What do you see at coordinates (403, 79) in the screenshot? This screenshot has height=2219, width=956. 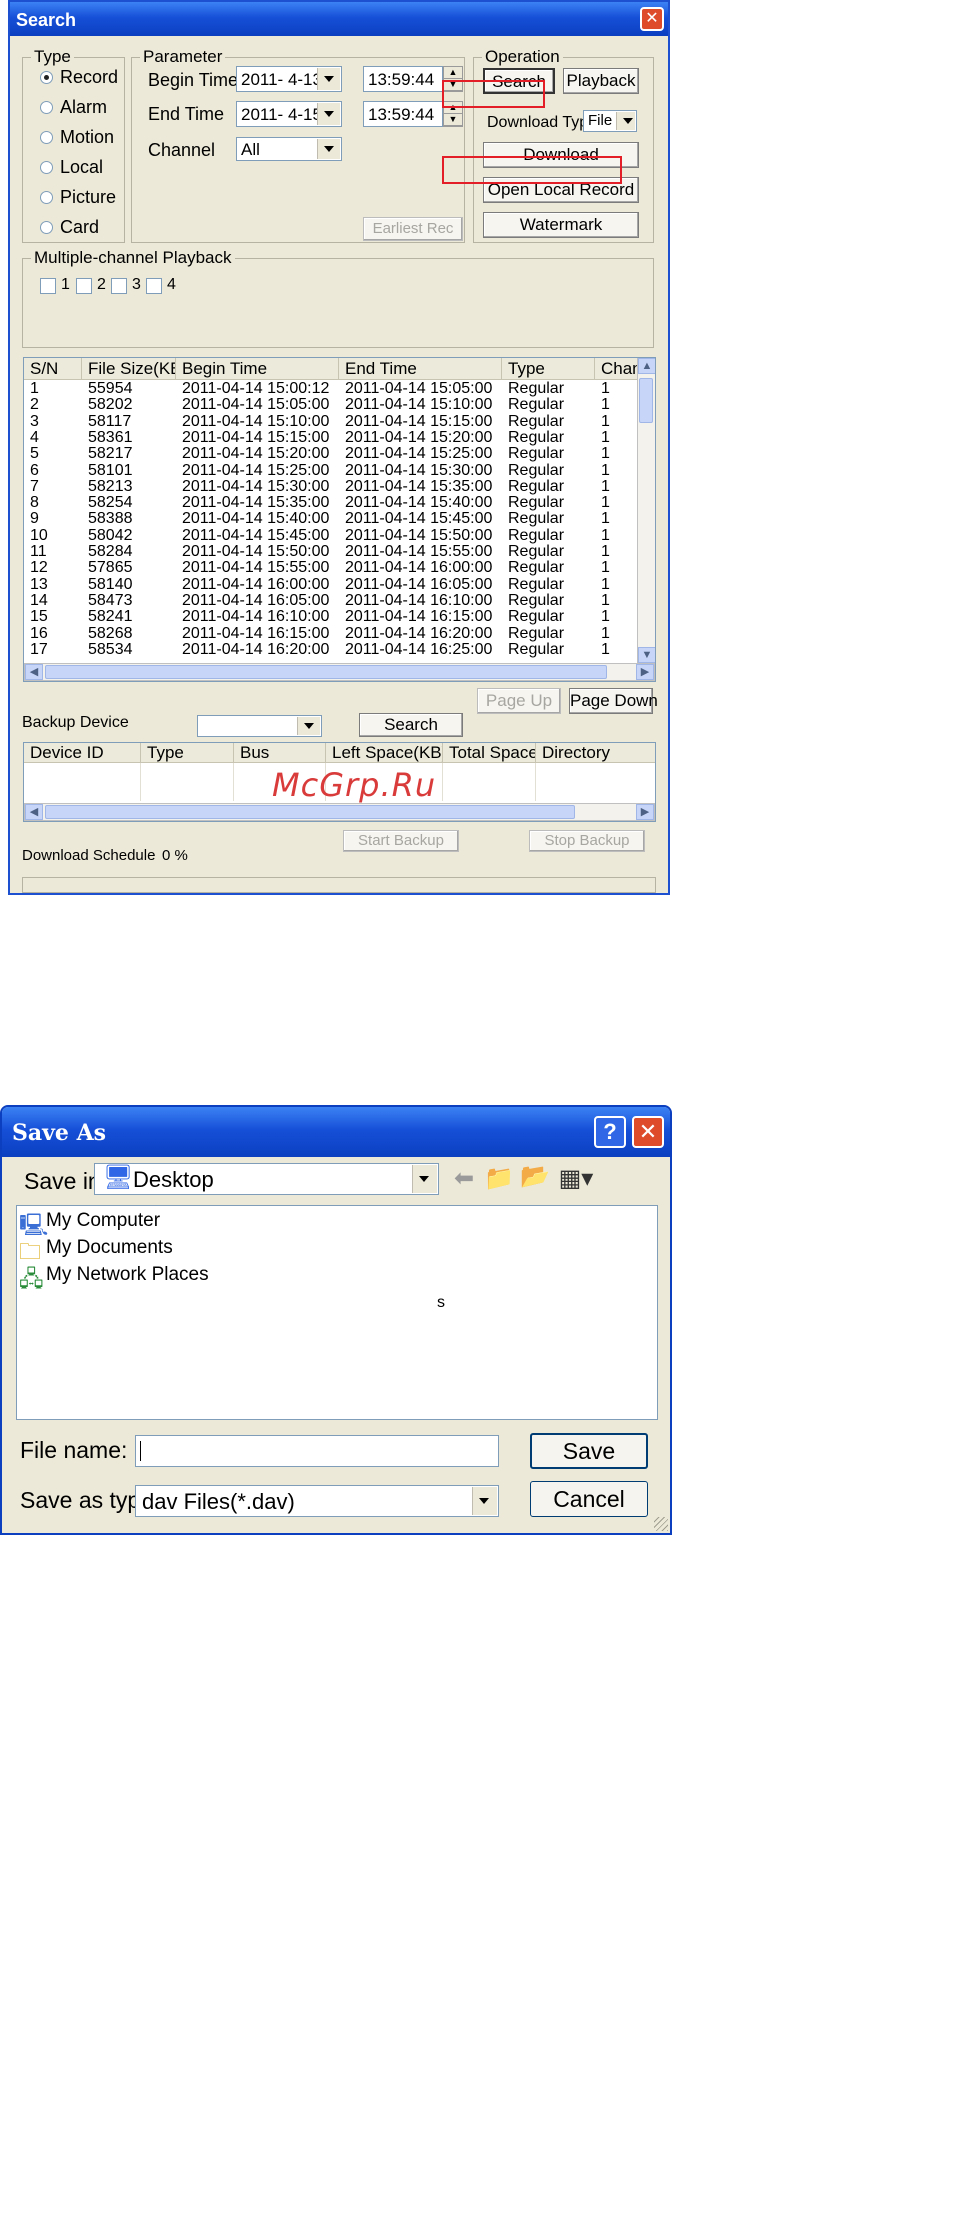 I see `begin-clock-field: 13:59:44` at bounding box center [403, 79].